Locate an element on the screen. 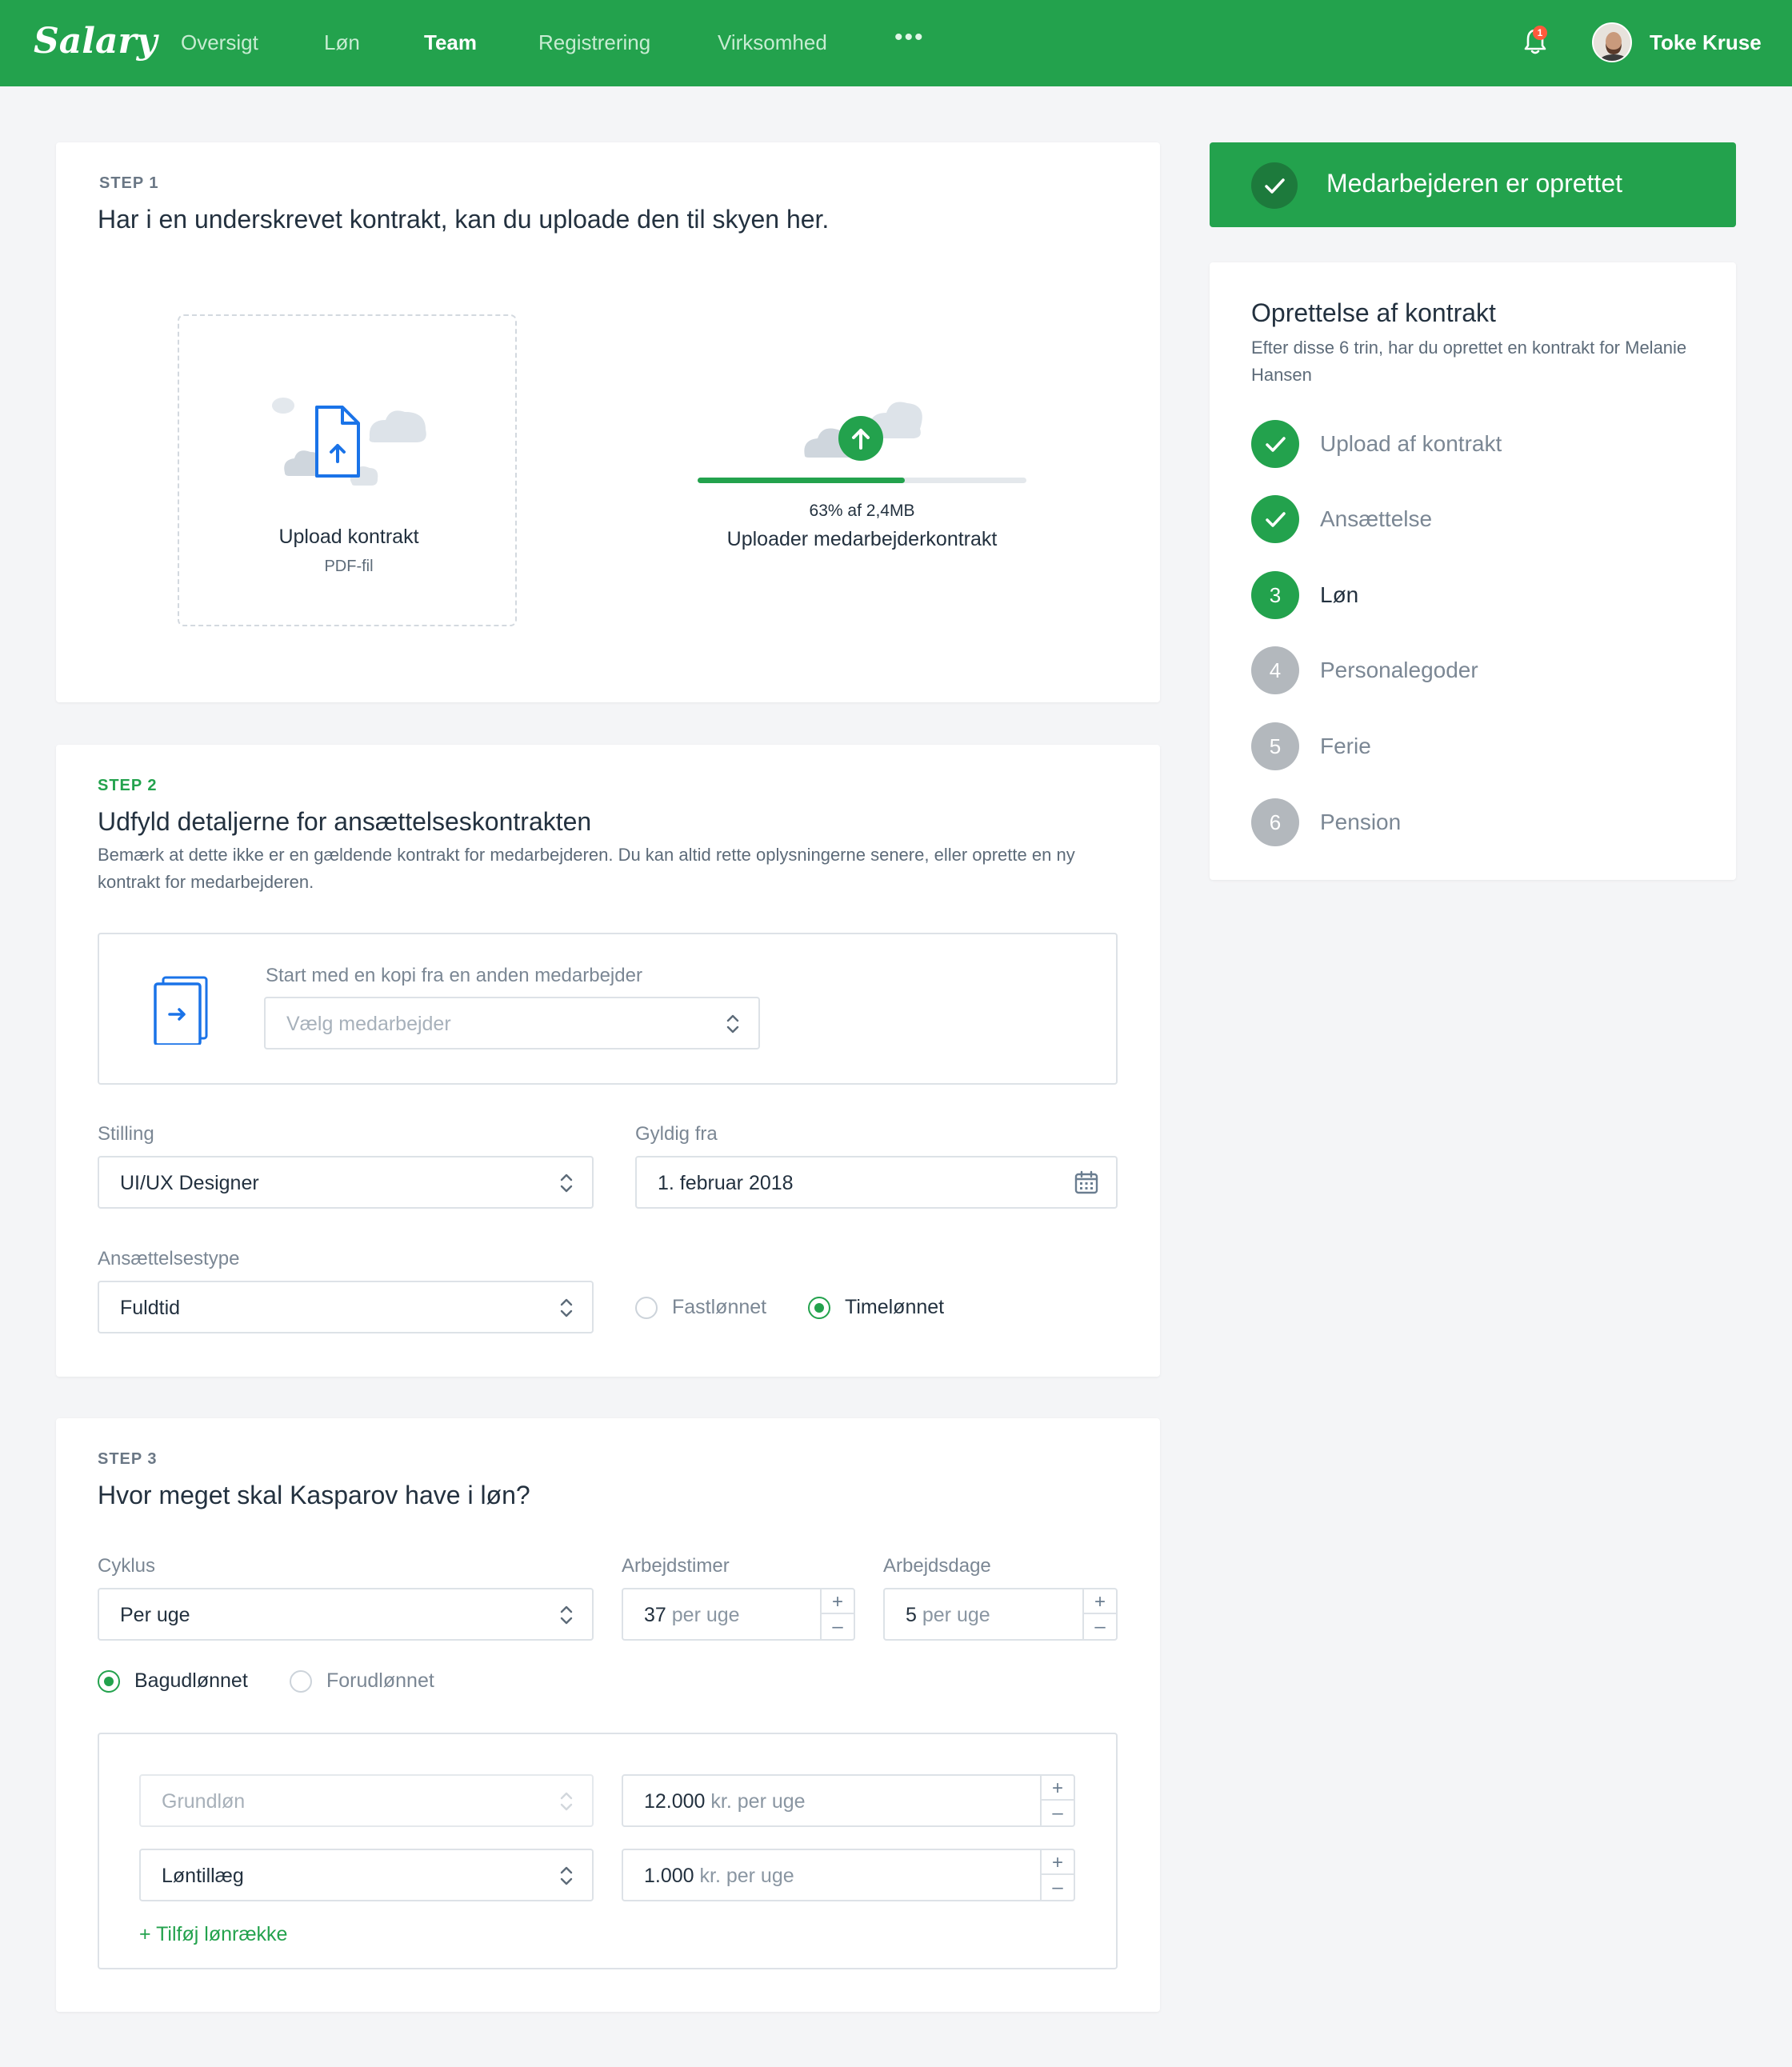 The height and width of the screenshot is (2067, 1792). cycle-select: Per uge is located at coordinates (346, 1614).